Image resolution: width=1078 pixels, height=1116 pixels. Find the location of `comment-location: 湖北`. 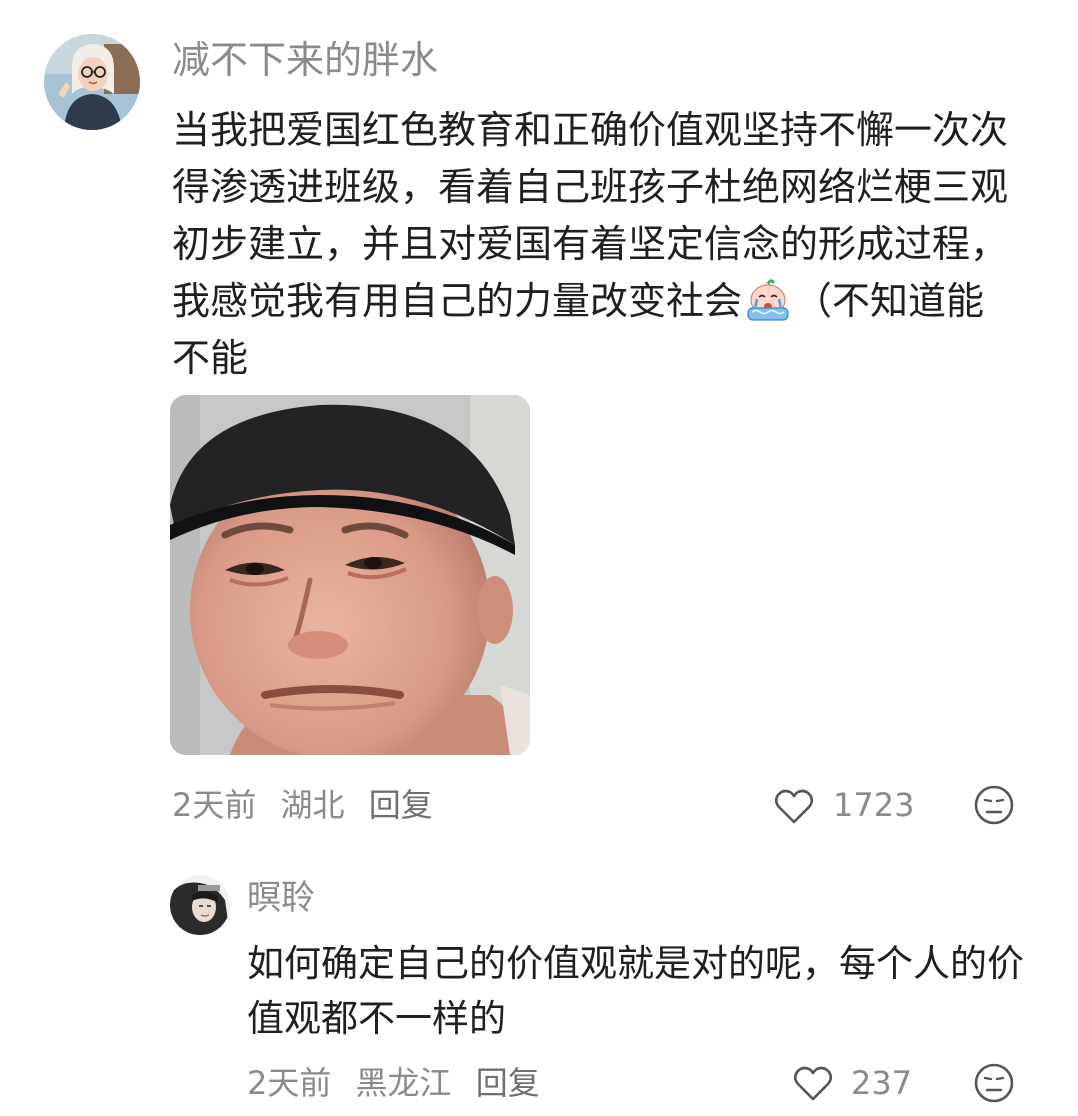

comment-location: 湖北 is located at coordinates (312, 805).